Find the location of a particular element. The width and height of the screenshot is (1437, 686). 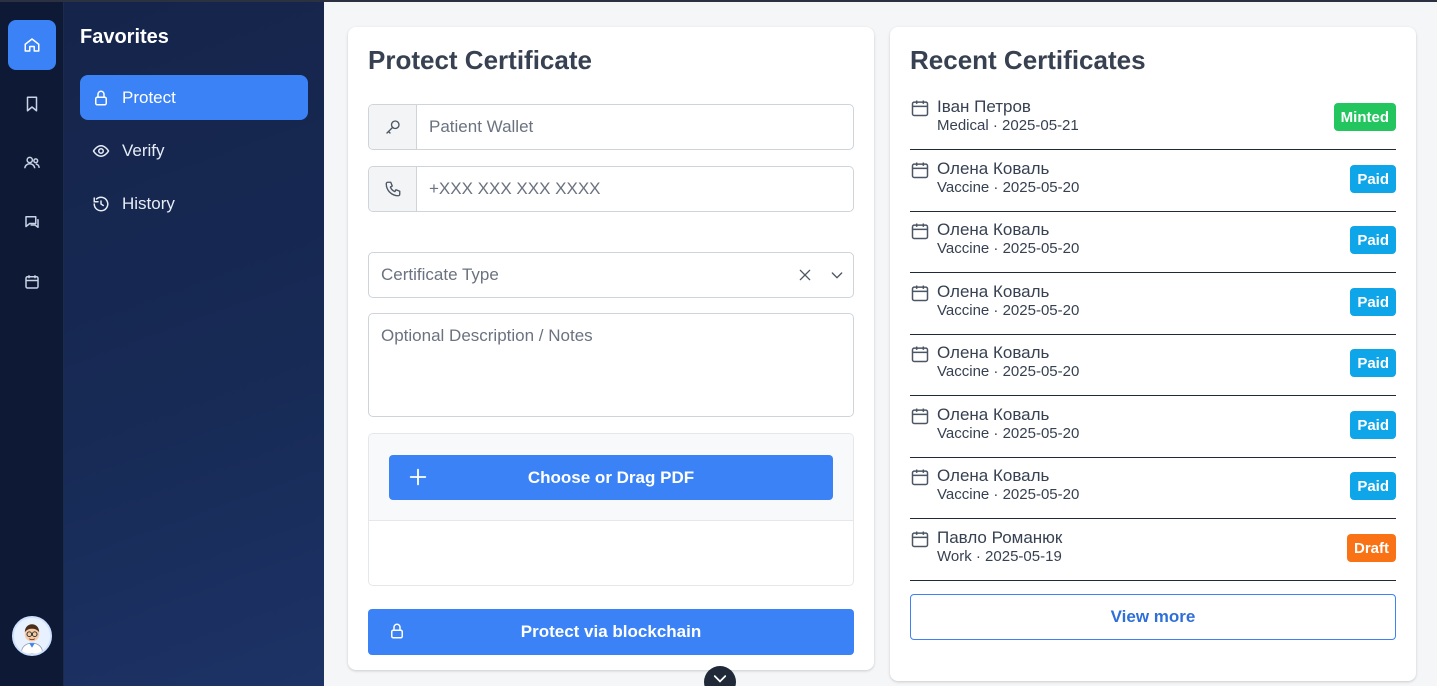

favorites-title: Favorites is located at coordinates (124, 37).